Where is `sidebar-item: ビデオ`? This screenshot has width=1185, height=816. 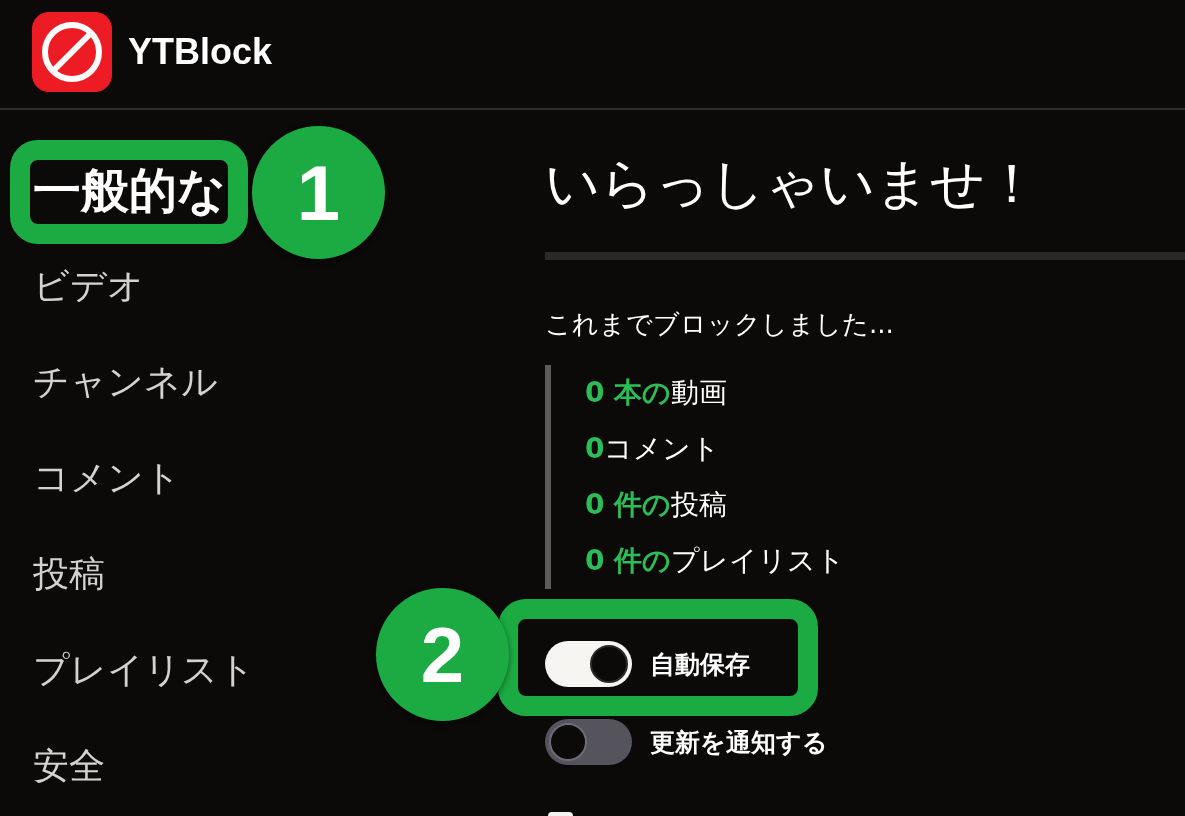 sidebar-item: ビデオ is located at coordinates (88, 286).